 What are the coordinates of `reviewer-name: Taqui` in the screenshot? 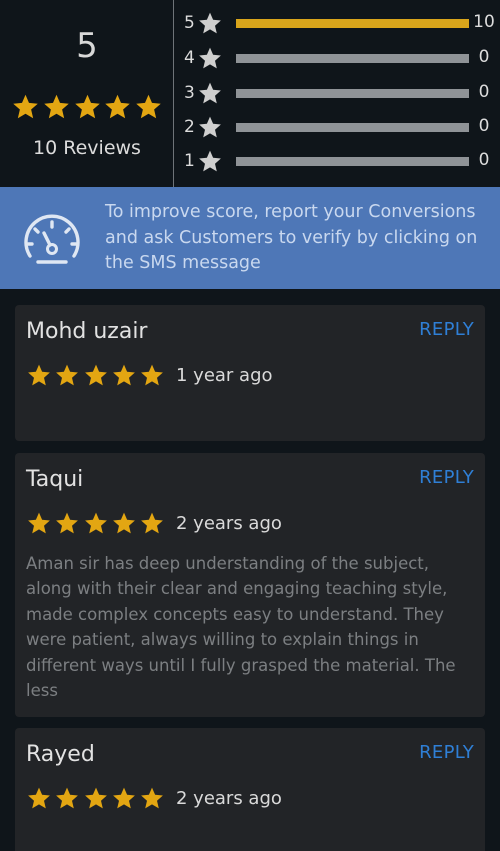 It's located at (55, 479).